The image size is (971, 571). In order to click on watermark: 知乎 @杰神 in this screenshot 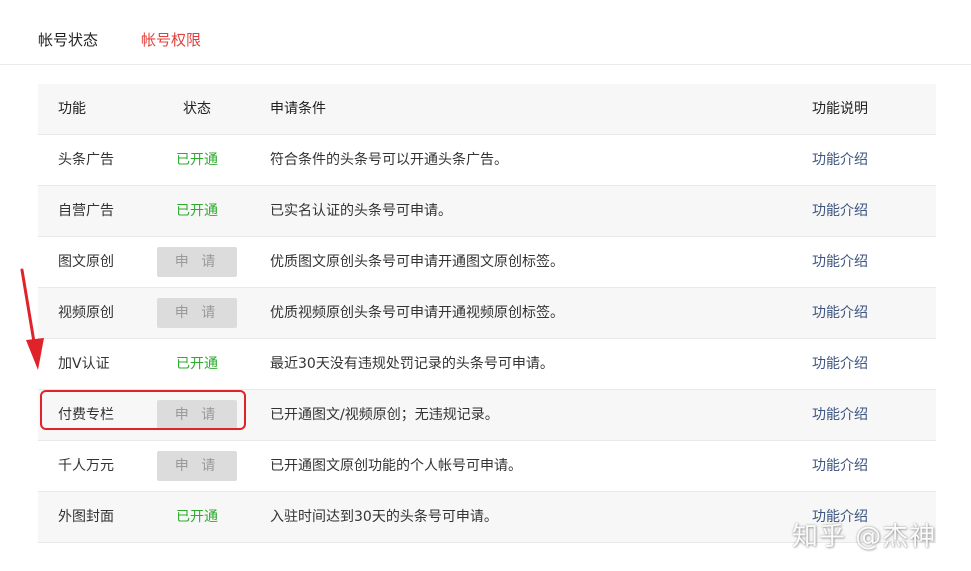, I will do `click(864, 537)`.